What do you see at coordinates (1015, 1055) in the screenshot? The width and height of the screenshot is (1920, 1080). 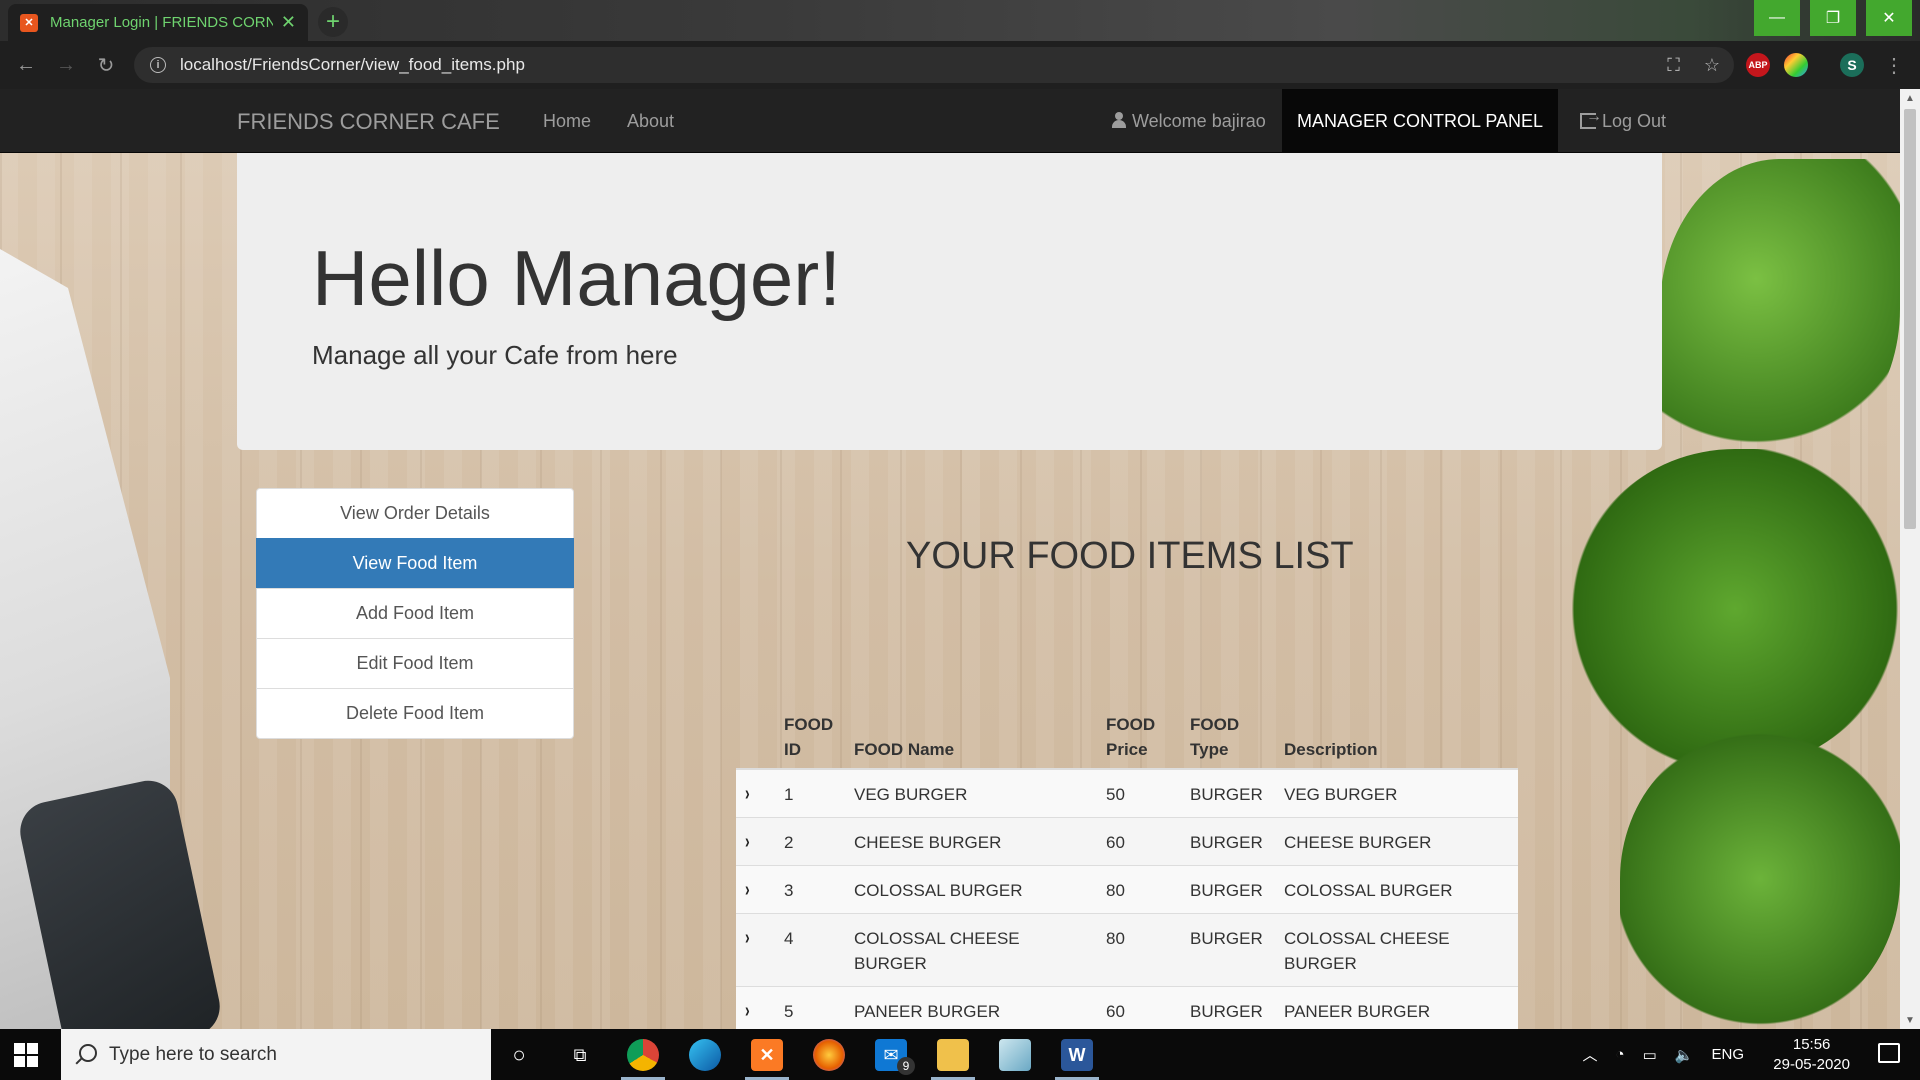 I see `app-icon` at bounding box center [1015, 1055].